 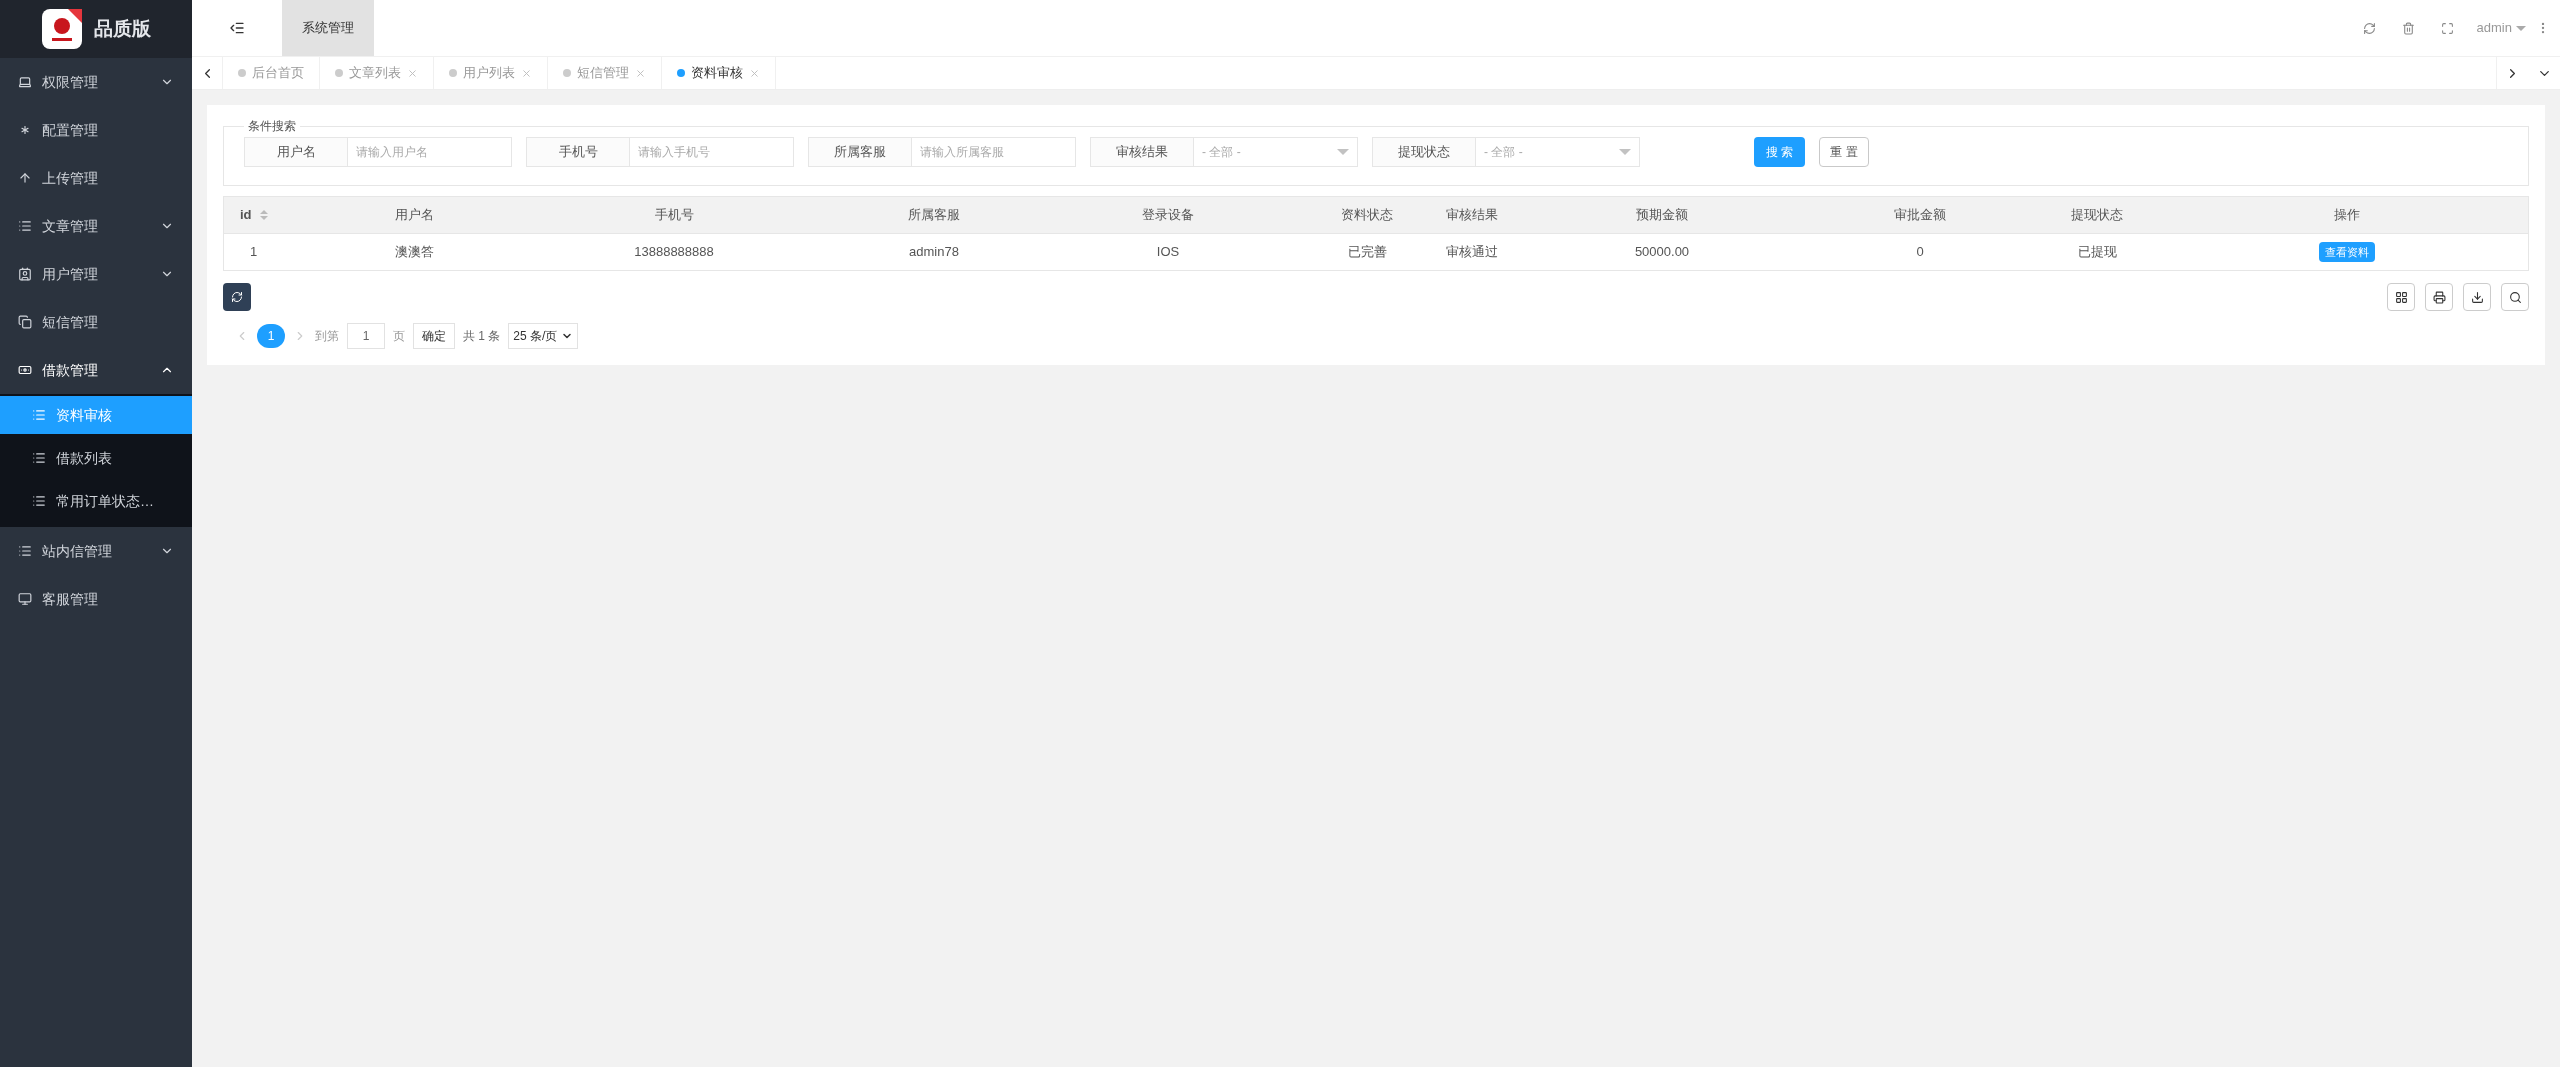 What do you see at coordinates (61, 29) in the screenshot?
I see `logo-icon` at bounding box center [61, 29].